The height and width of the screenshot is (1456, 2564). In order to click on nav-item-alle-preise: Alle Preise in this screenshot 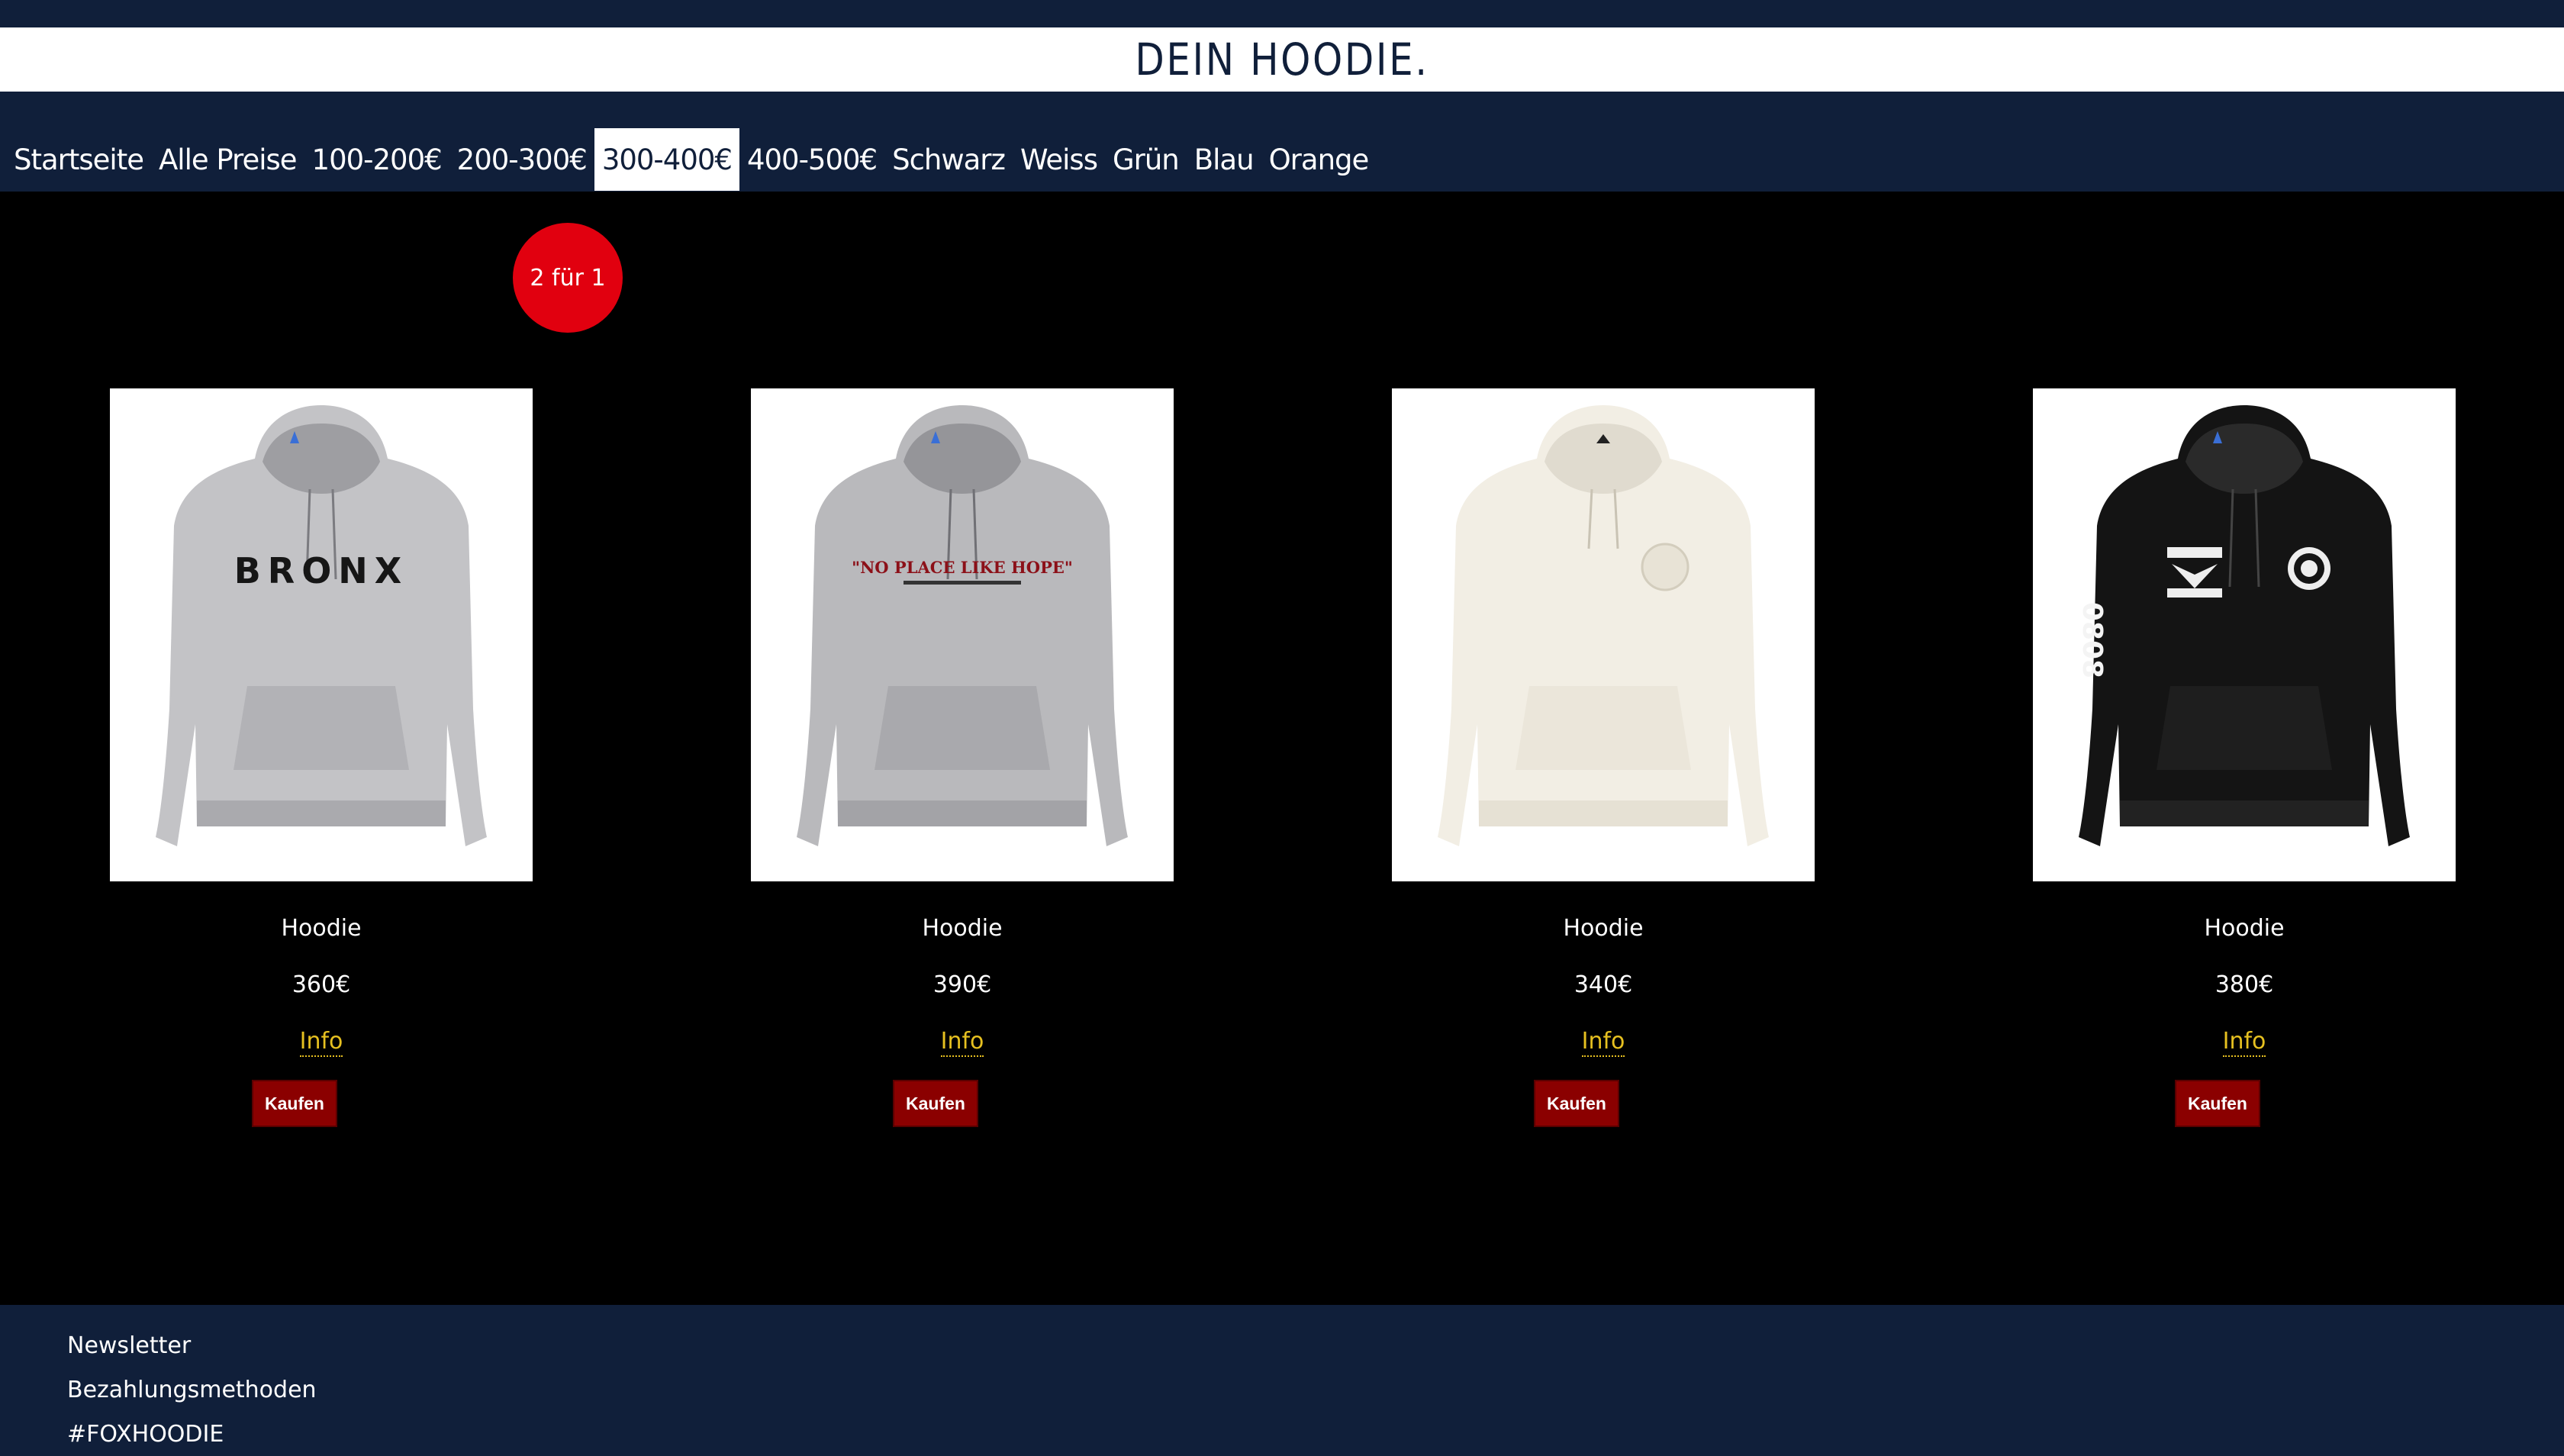, I will do `click(227, 159)`.